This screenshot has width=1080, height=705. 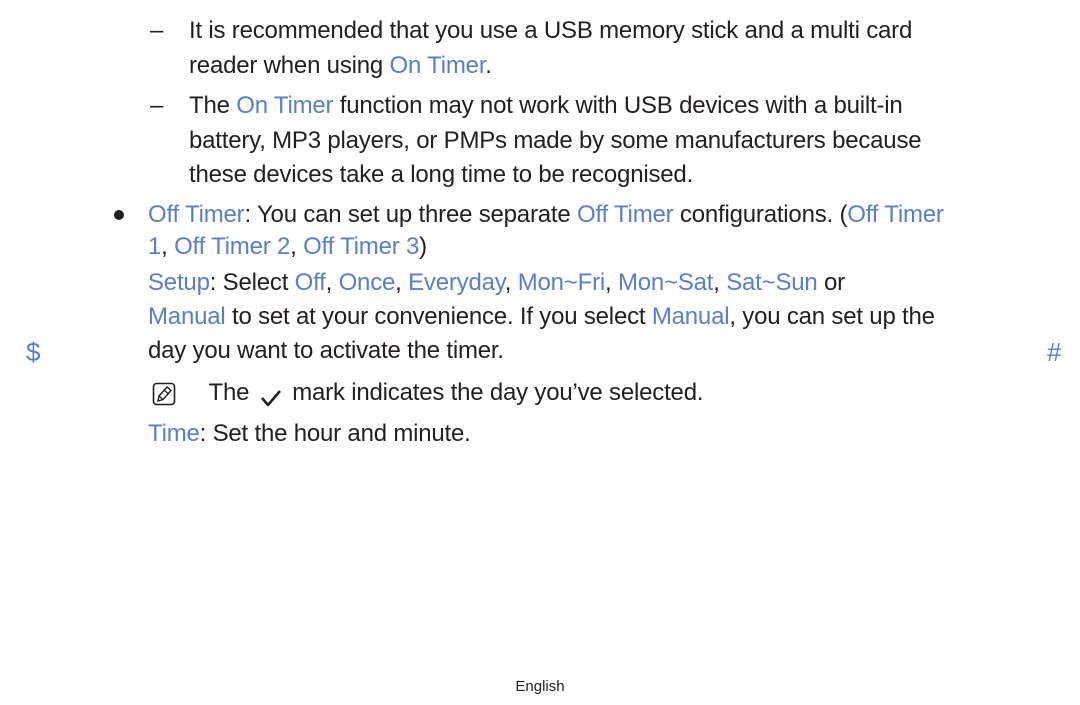 I want to click on text-segment: : Select, so click(x=252, y=282).